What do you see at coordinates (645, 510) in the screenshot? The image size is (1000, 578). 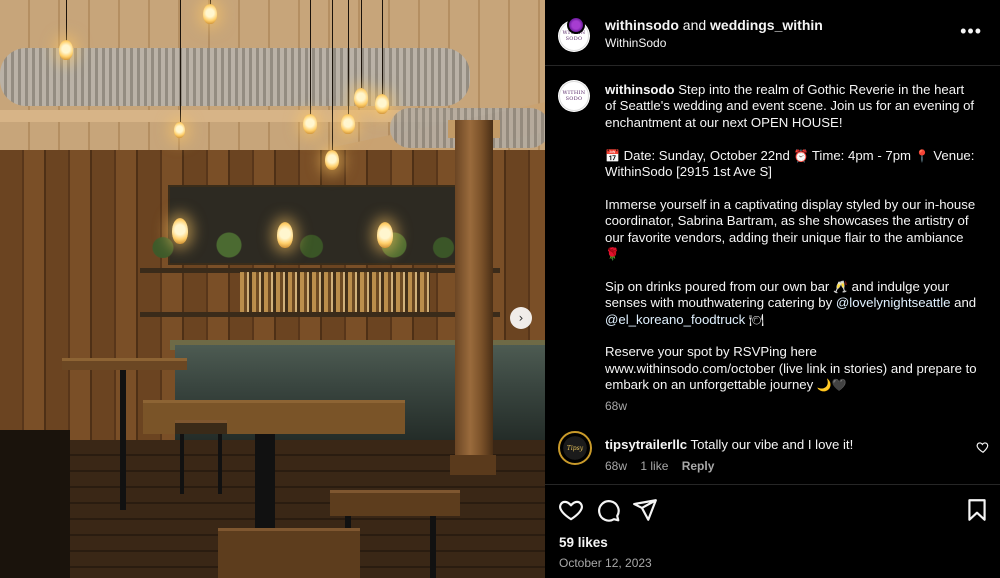 I see `share-paper-plane-icon` at bounding box center [645, 510].